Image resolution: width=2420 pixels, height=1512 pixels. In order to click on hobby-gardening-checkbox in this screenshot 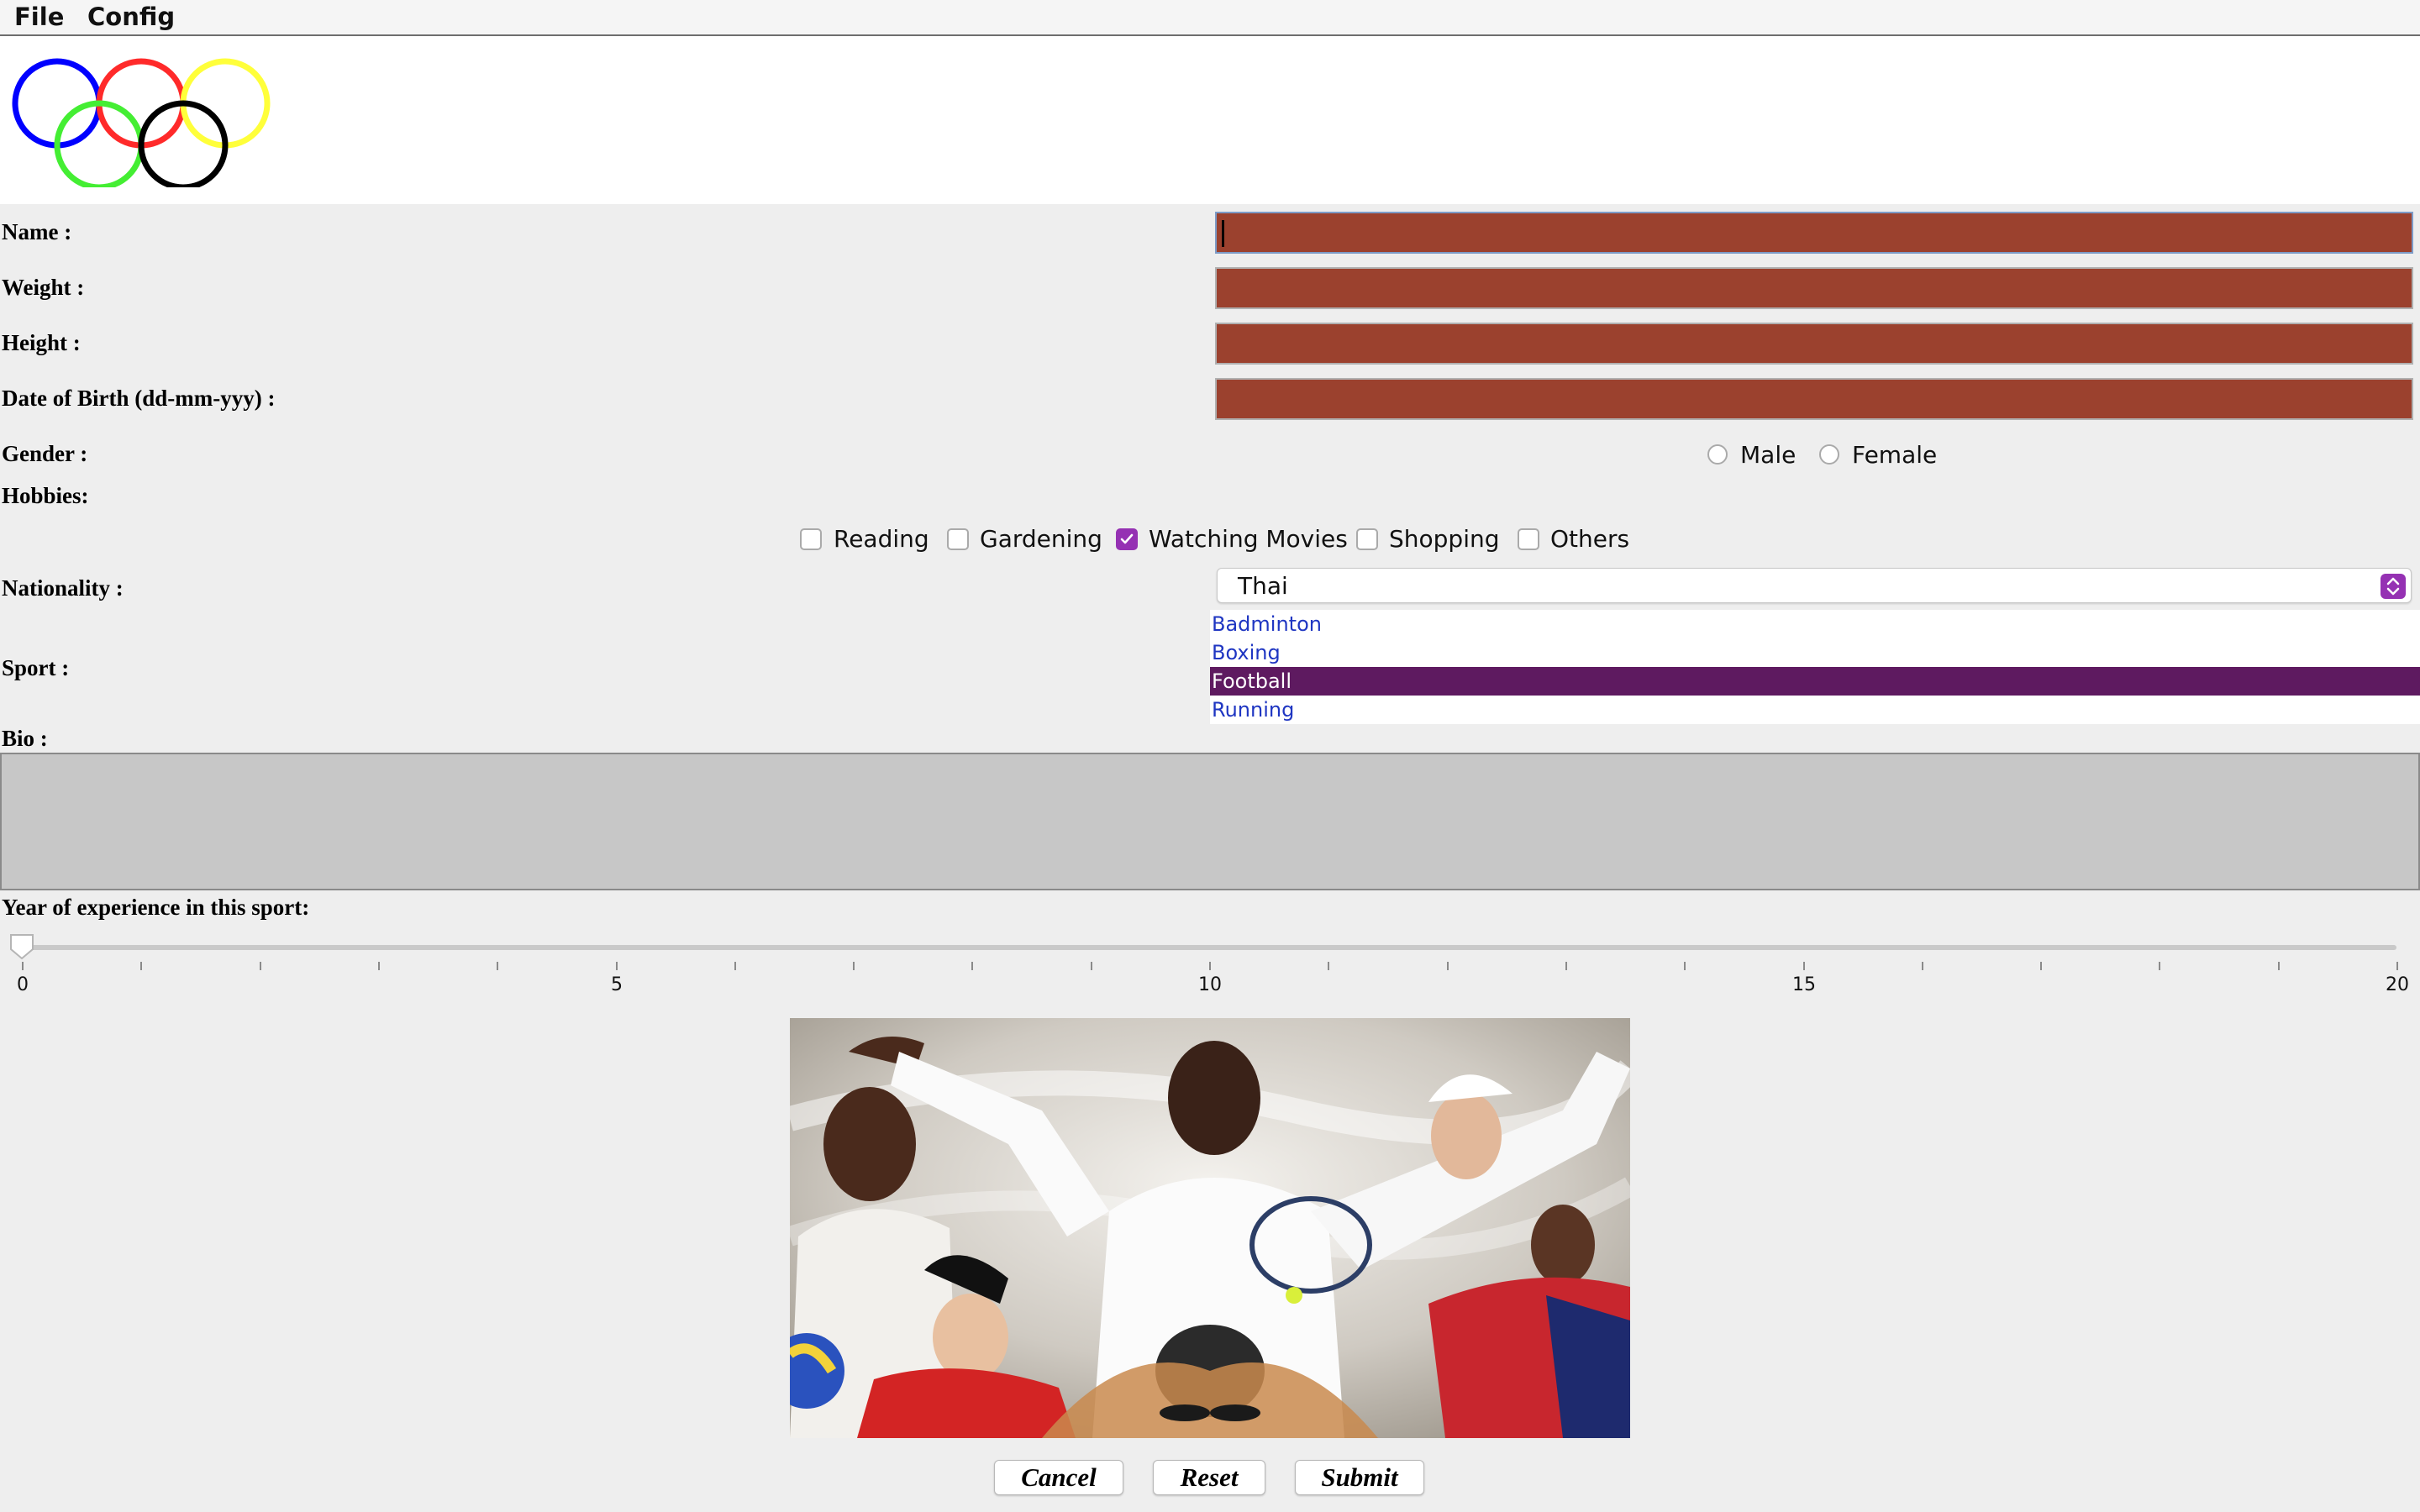, I will do `click(958, 539)`.